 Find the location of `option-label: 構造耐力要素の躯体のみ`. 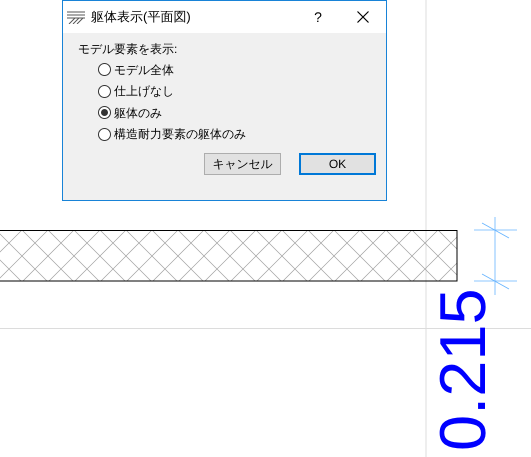

option-label: 構造耐力要素の躯体のみ is located at coordinates (180, 134).